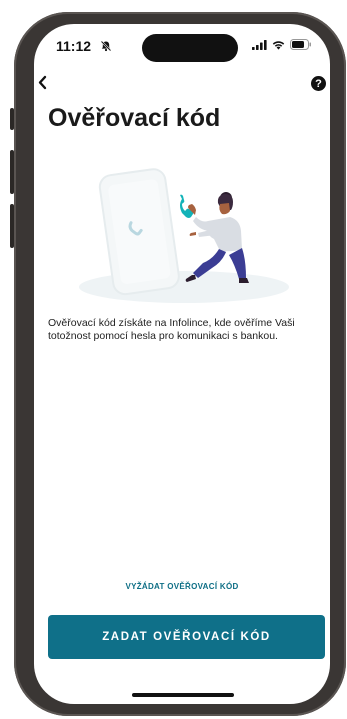 This screenshot has height=719, width=347. Describe the element at coordinates (318, 83) in the screenshot. I see `help-button: ?` at that location.